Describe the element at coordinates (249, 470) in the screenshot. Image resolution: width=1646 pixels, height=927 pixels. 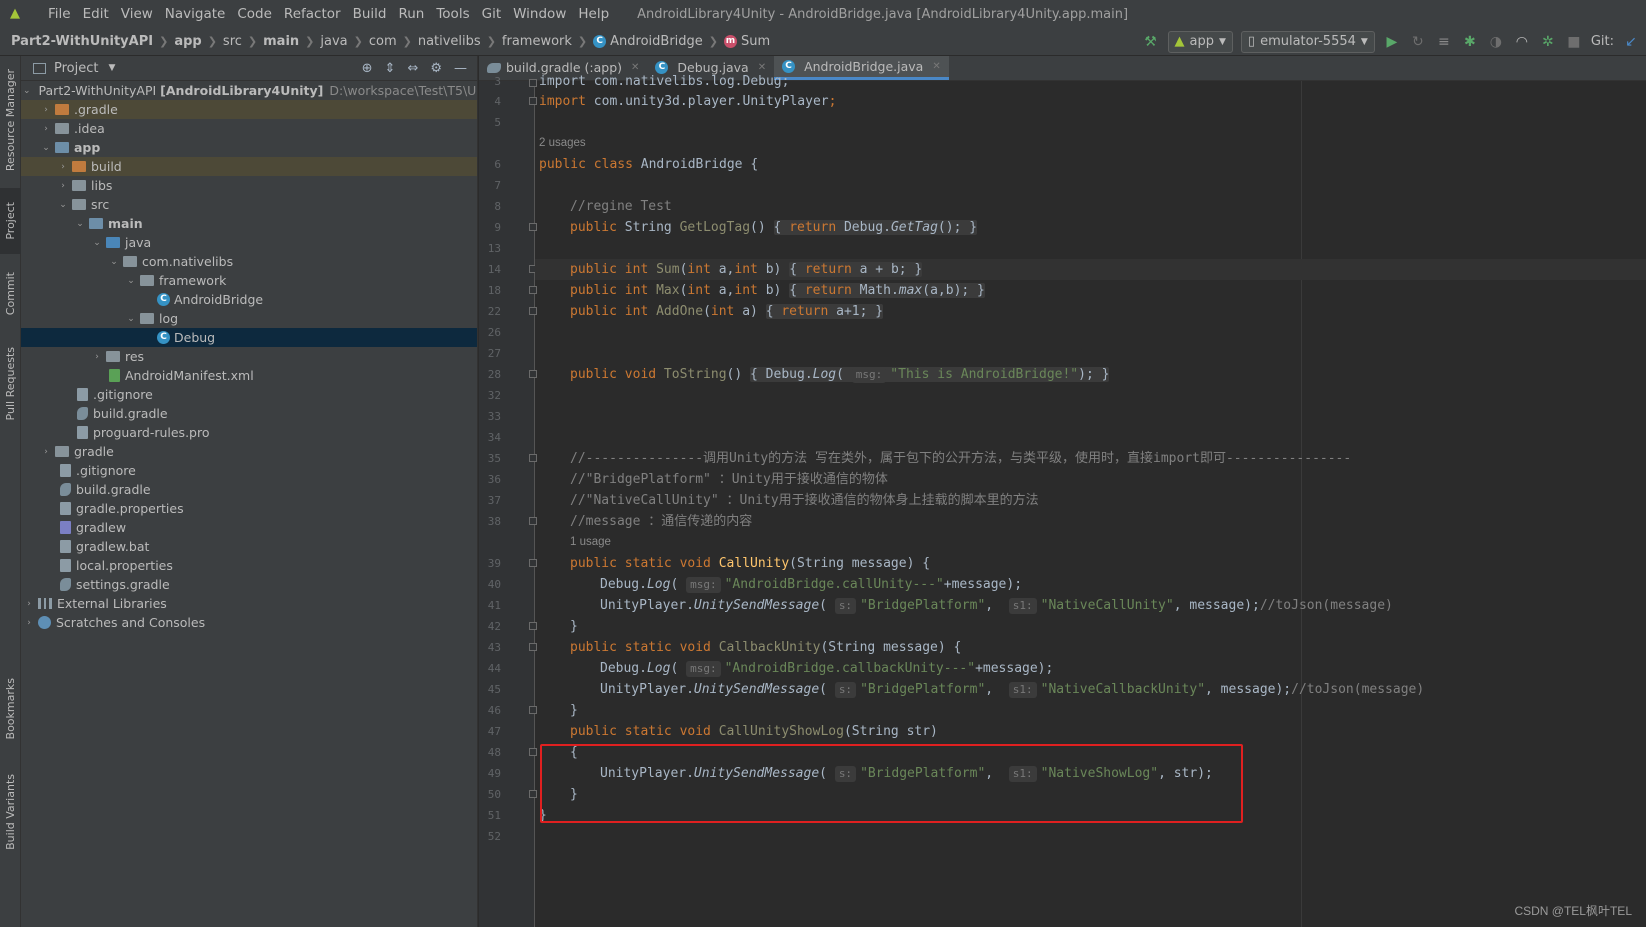
I see `tree-node-root-gitignore: .gitignore` at that location.